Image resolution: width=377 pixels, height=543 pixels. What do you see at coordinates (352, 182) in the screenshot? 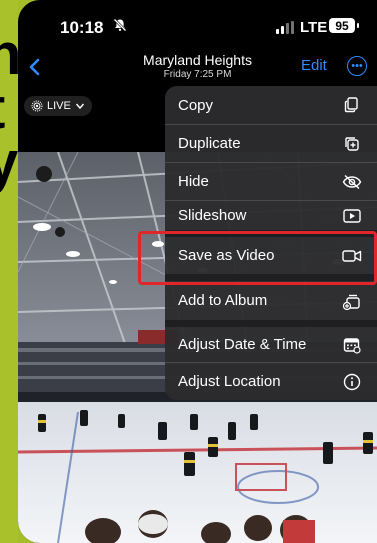
I see `eye-slash-icon` at bounding box center [352, 182].